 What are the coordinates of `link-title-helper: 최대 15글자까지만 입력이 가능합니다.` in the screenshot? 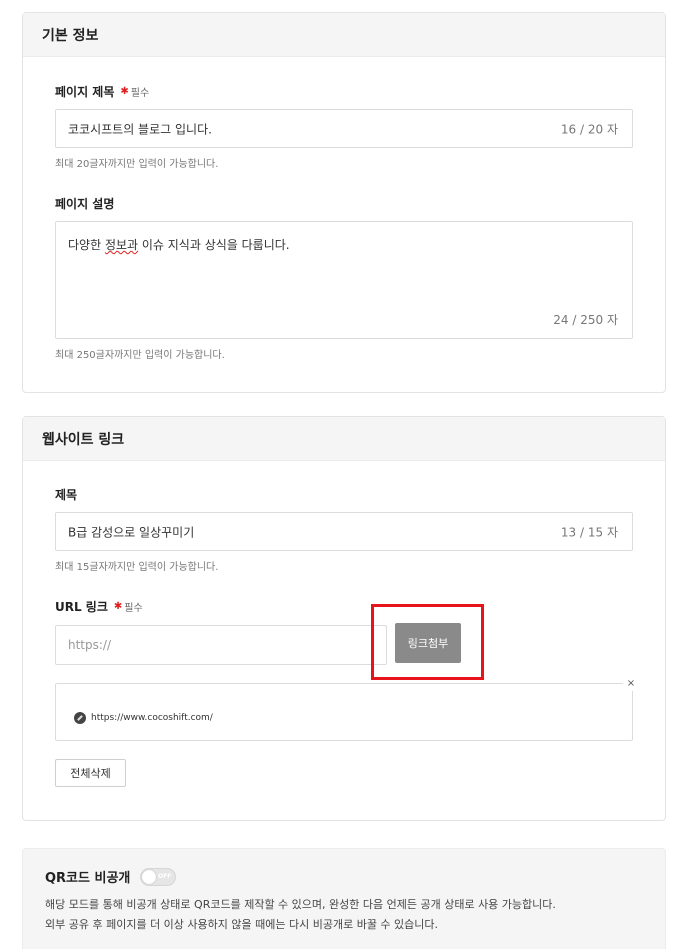 It's located at (137, 567).